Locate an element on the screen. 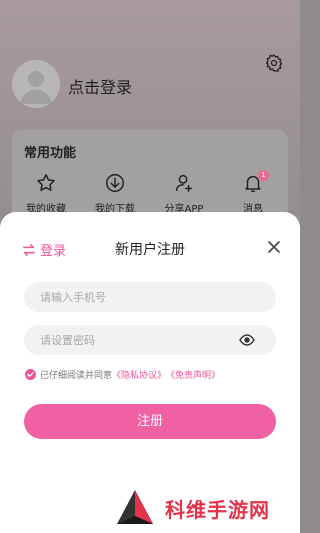 The image size is (320, 533). download-icon is located at coordinates (115, 183).